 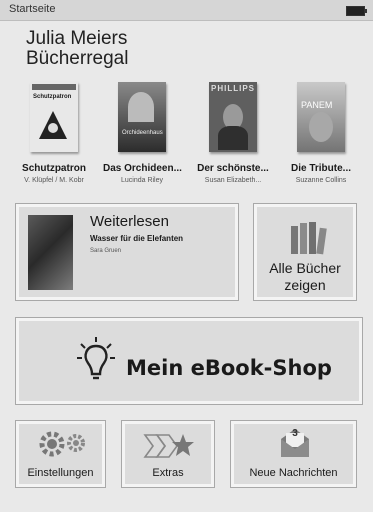 I want to click on continue-reading-book-title: Wasser für die Elefanten, so click(x=137, y=238).